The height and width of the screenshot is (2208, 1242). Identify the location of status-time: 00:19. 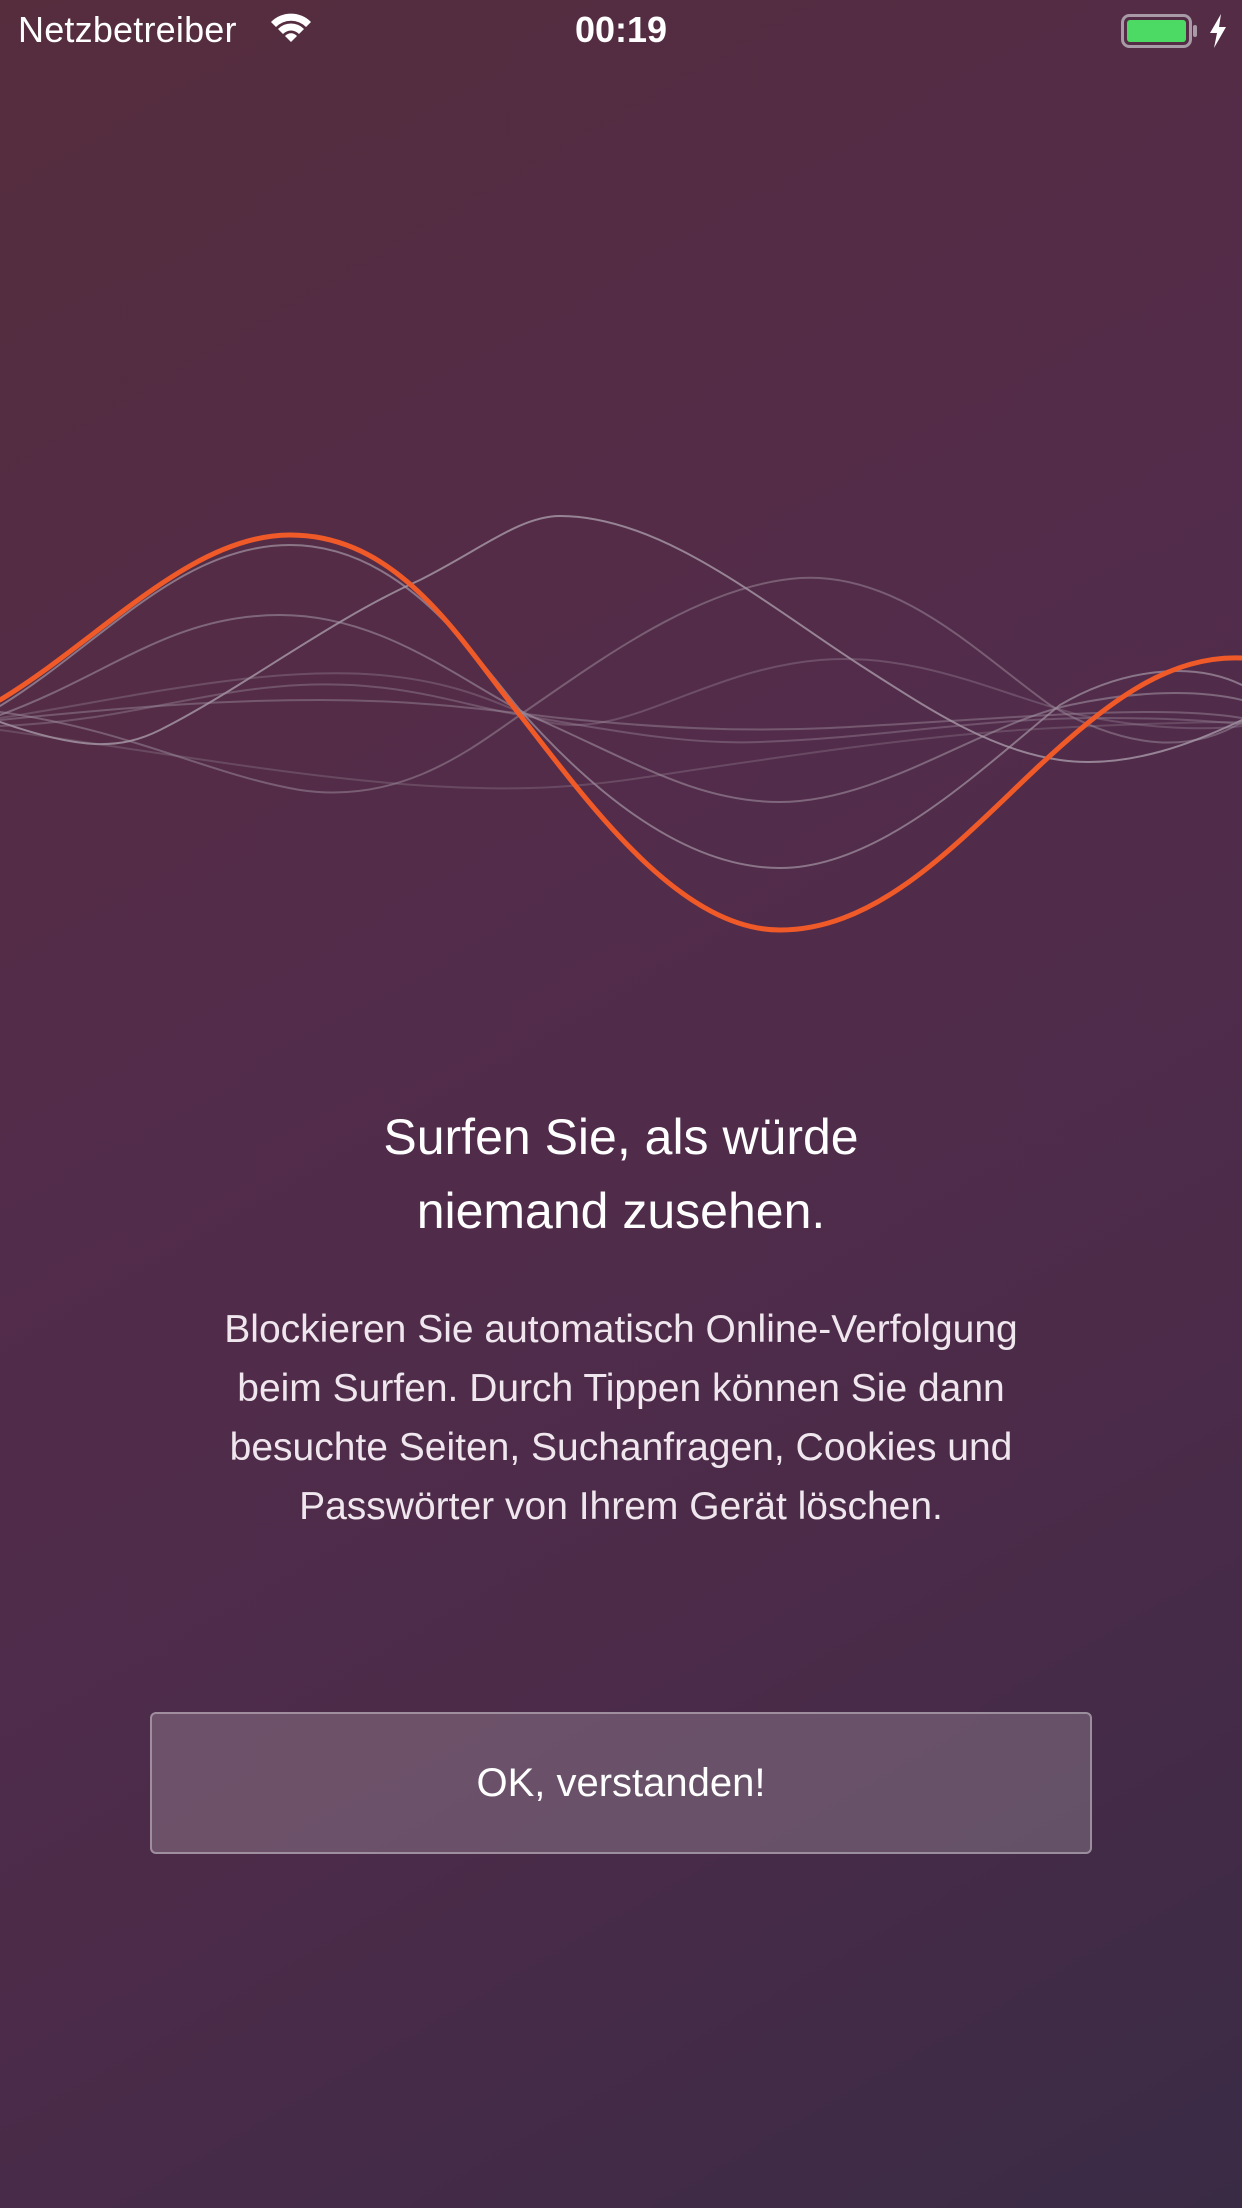
(621, 29).